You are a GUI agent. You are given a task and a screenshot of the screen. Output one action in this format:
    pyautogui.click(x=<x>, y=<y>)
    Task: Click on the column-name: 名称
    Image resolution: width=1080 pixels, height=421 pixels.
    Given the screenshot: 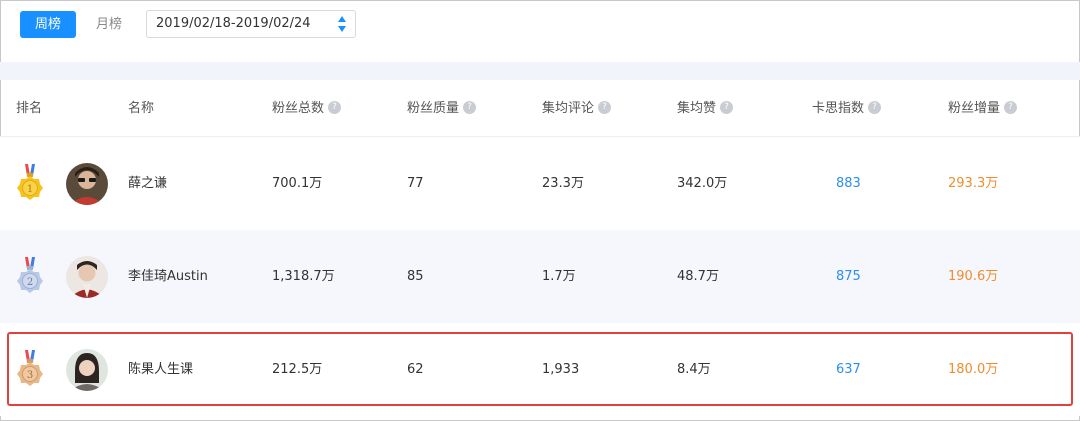 What is the action you would take?
    pyautogui.click(x=141, y=108)
    